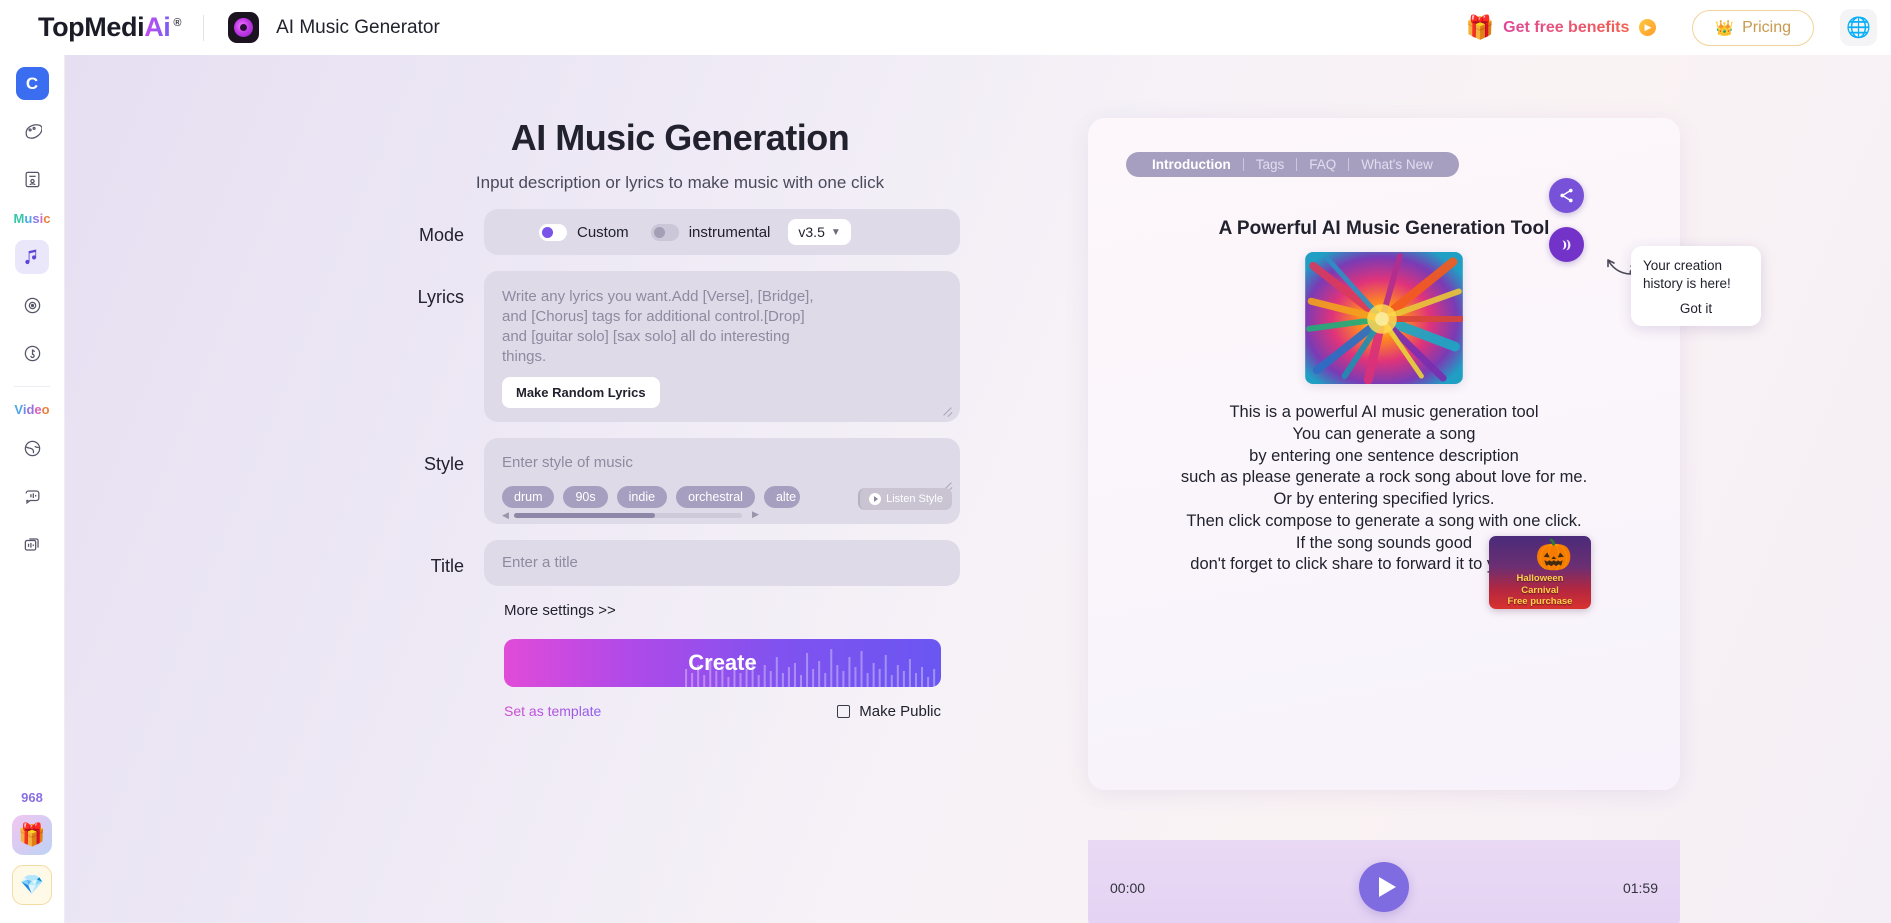  What do you see at coordinates (781, 496) in the screenshot?
I see `style-tag: alte` at bounding box center [781, 496].